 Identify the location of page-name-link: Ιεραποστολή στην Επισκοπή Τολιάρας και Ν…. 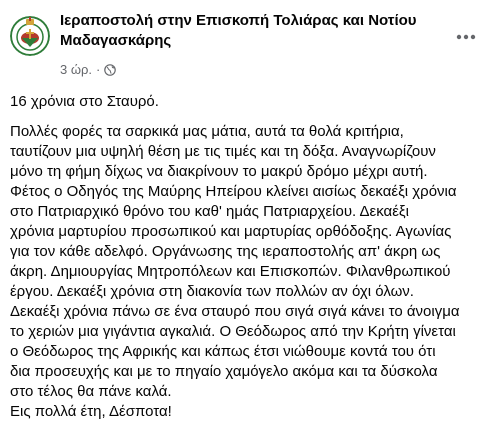
(250, 31).